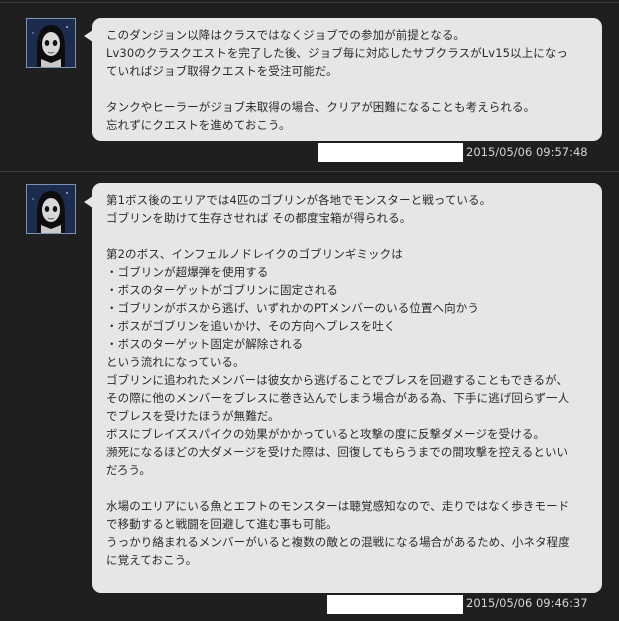  What do you see at coordinates (198, 125) in the screenshot?
I see `message-line: 忘れずにクエストを進めておこう。` at bounding box center [198, 125].